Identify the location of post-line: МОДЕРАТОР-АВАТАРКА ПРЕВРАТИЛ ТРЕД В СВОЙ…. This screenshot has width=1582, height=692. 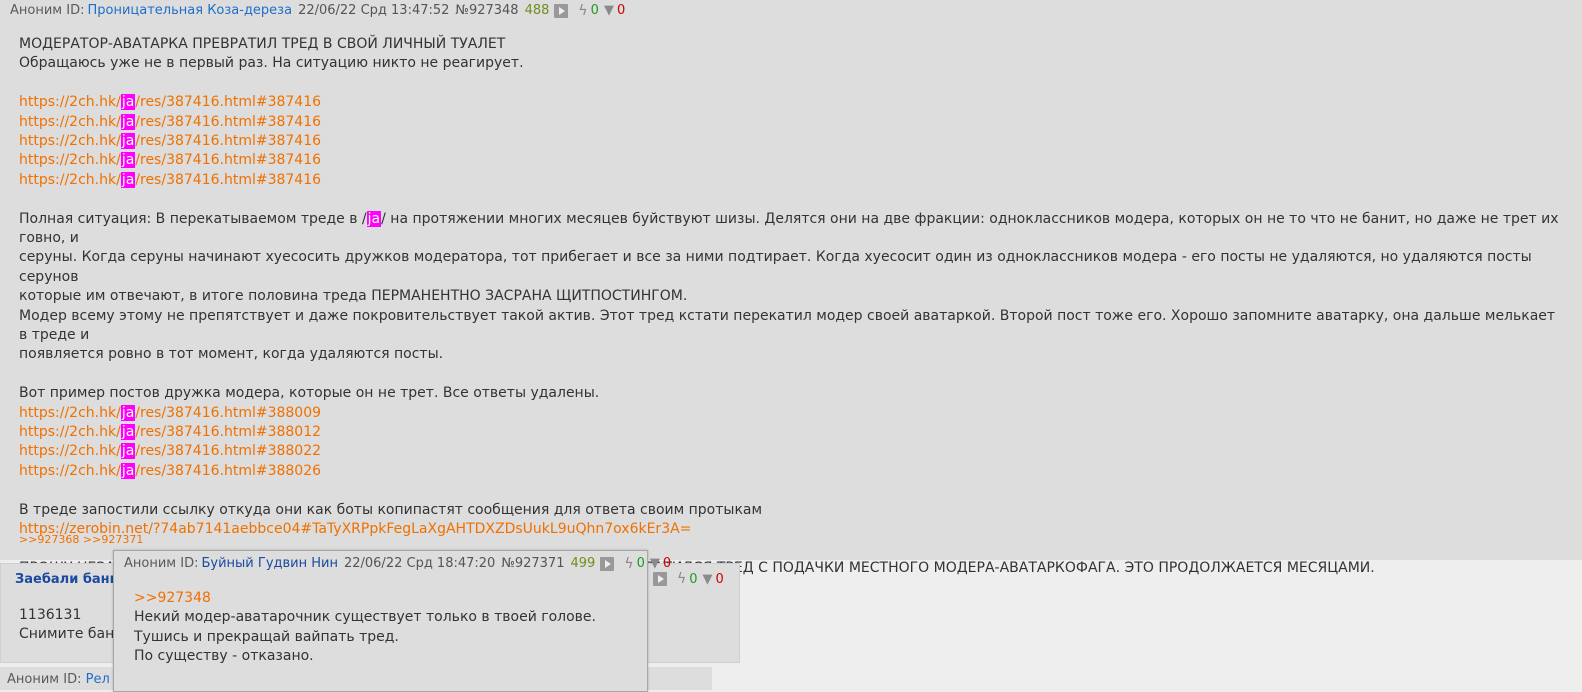
(262, 44).